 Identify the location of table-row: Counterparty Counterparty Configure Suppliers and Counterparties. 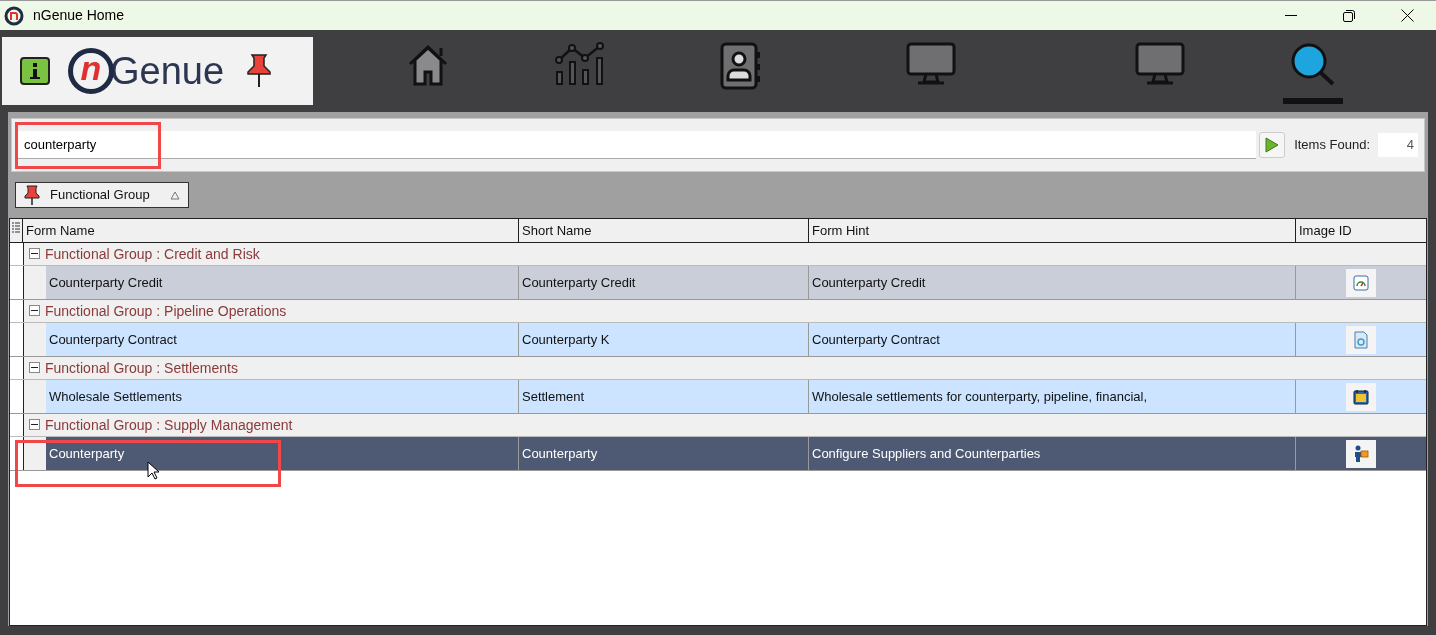
(725, 453).